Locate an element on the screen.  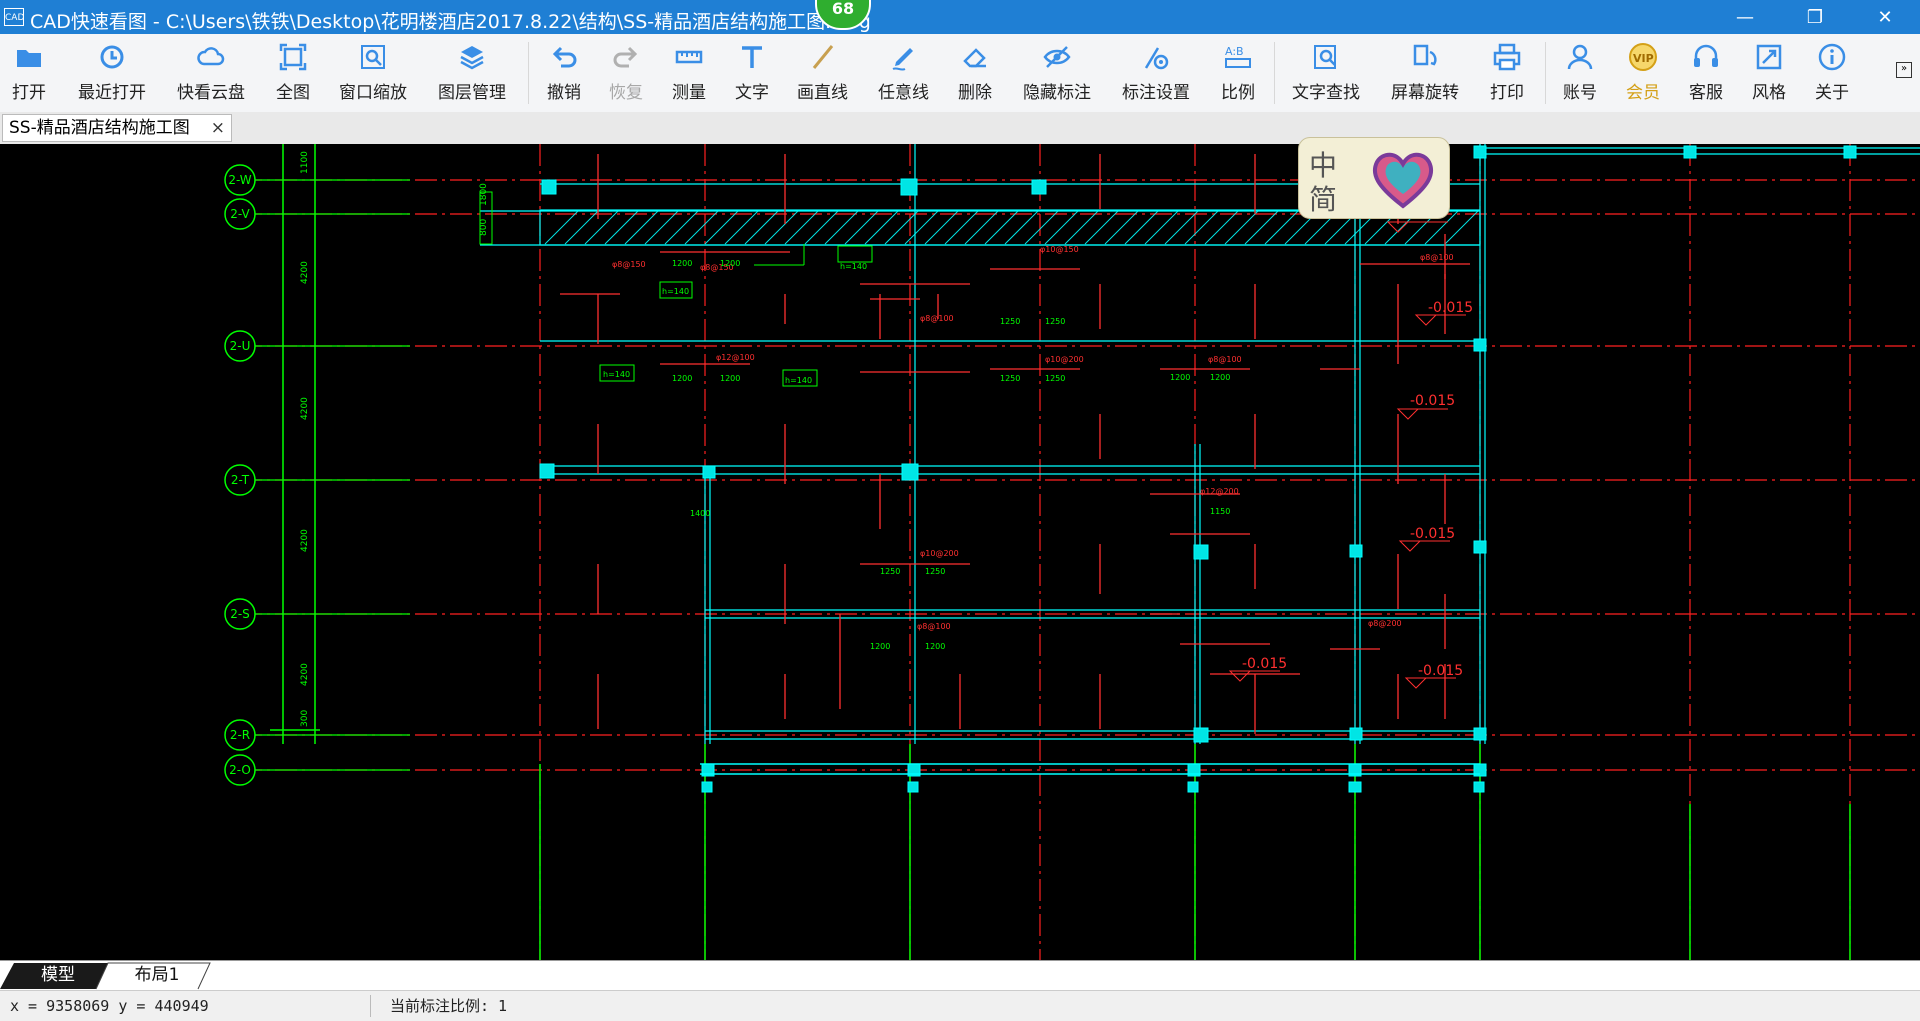
redo-icon is located at coordinates (625, 57).